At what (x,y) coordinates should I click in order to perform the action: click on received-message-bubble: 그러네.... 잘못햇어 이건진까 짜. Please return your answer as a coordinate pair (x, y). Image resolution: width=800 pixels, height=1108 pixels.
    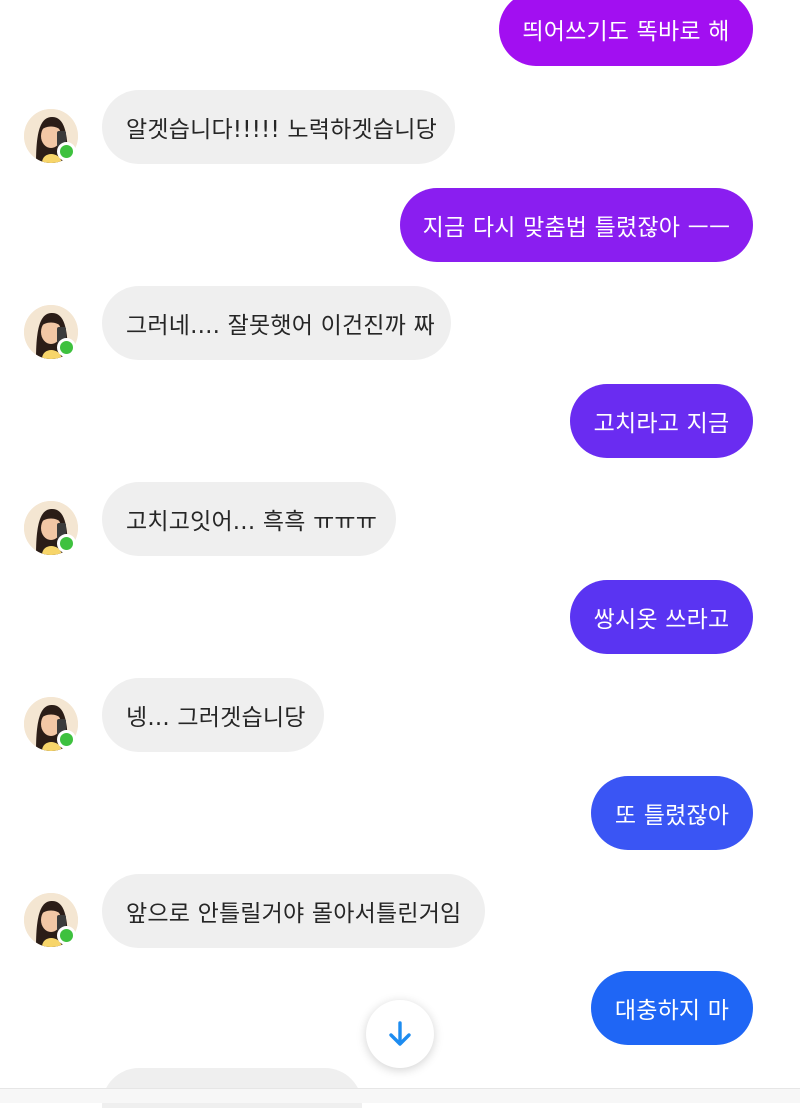
    Looking at the image, I should click on (276, 323).